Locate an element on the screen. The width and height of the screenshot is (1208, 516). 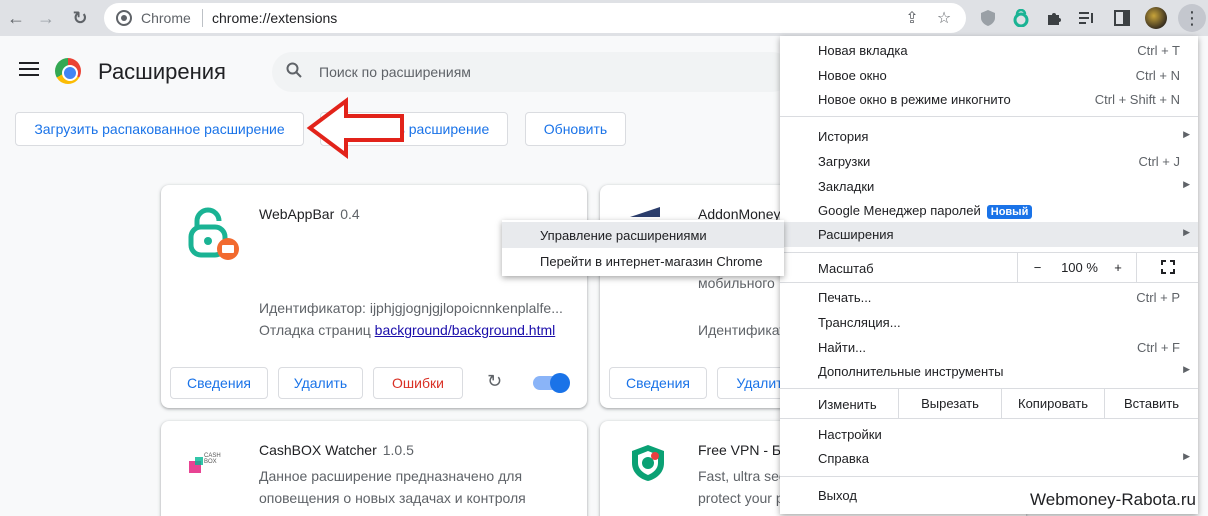
address-separator is located at coordinates (202, 18).